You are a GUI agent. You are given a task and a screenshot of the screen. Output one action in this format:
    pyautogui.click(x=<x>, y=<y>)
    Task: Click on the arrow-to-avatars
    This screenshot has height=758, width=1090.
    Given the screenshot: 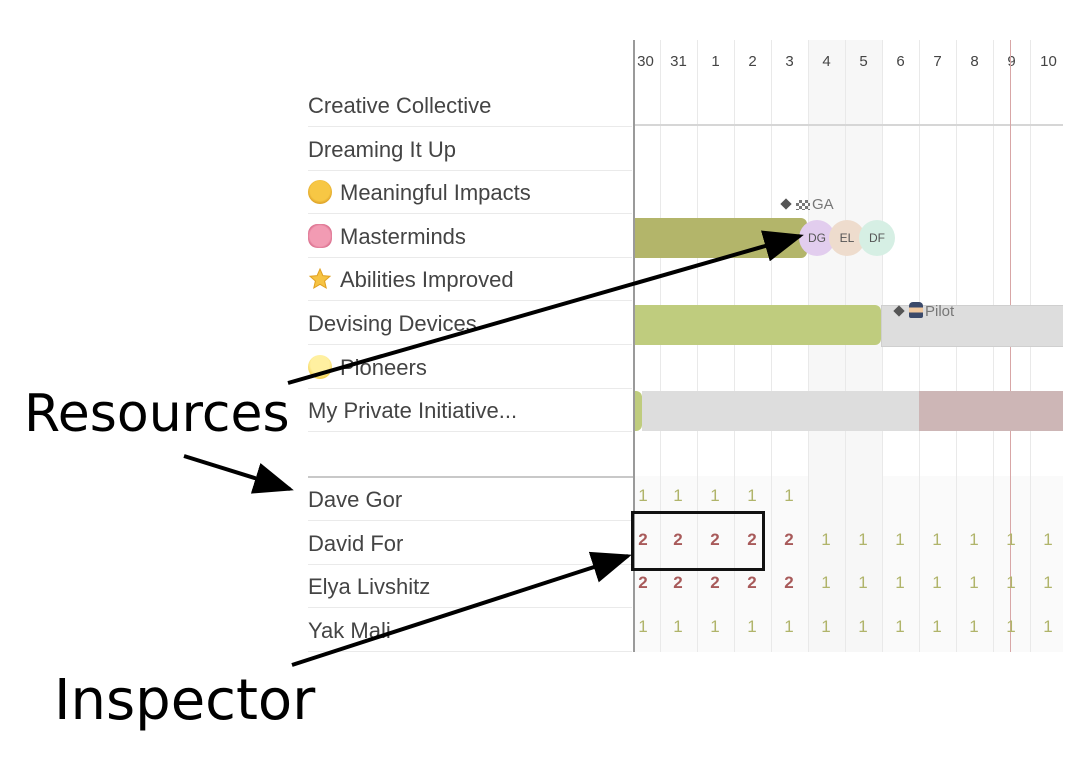 What is the action you would take?
    pyautogui.click(x=545, y=307)
    